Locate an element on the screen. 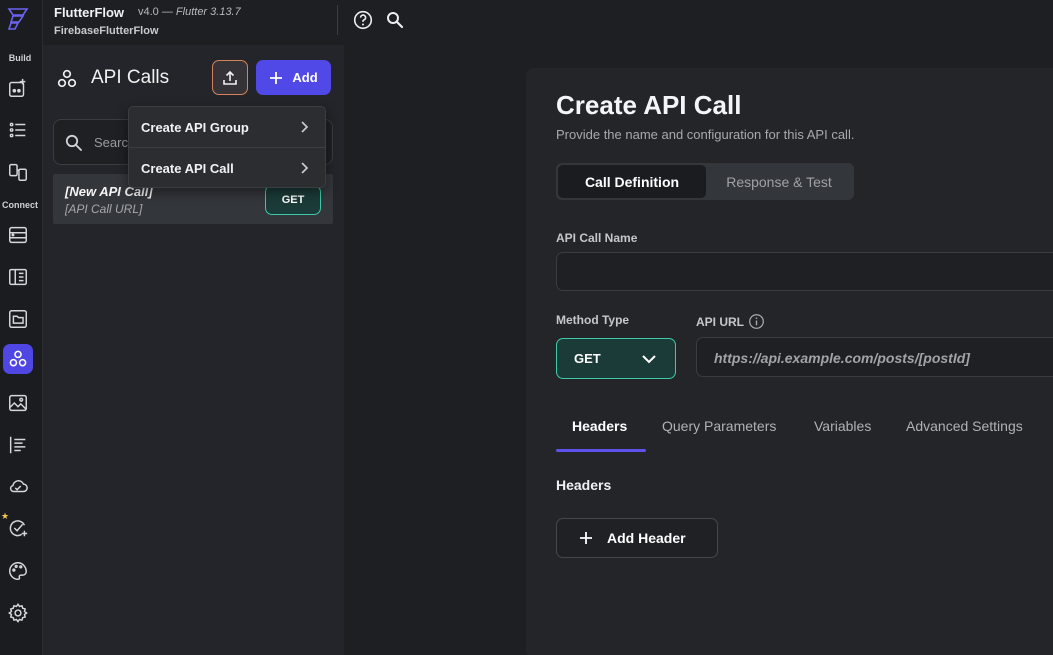 The image size is (1053, 655). page-title: Create API Call is located at coordinates (649, 105).